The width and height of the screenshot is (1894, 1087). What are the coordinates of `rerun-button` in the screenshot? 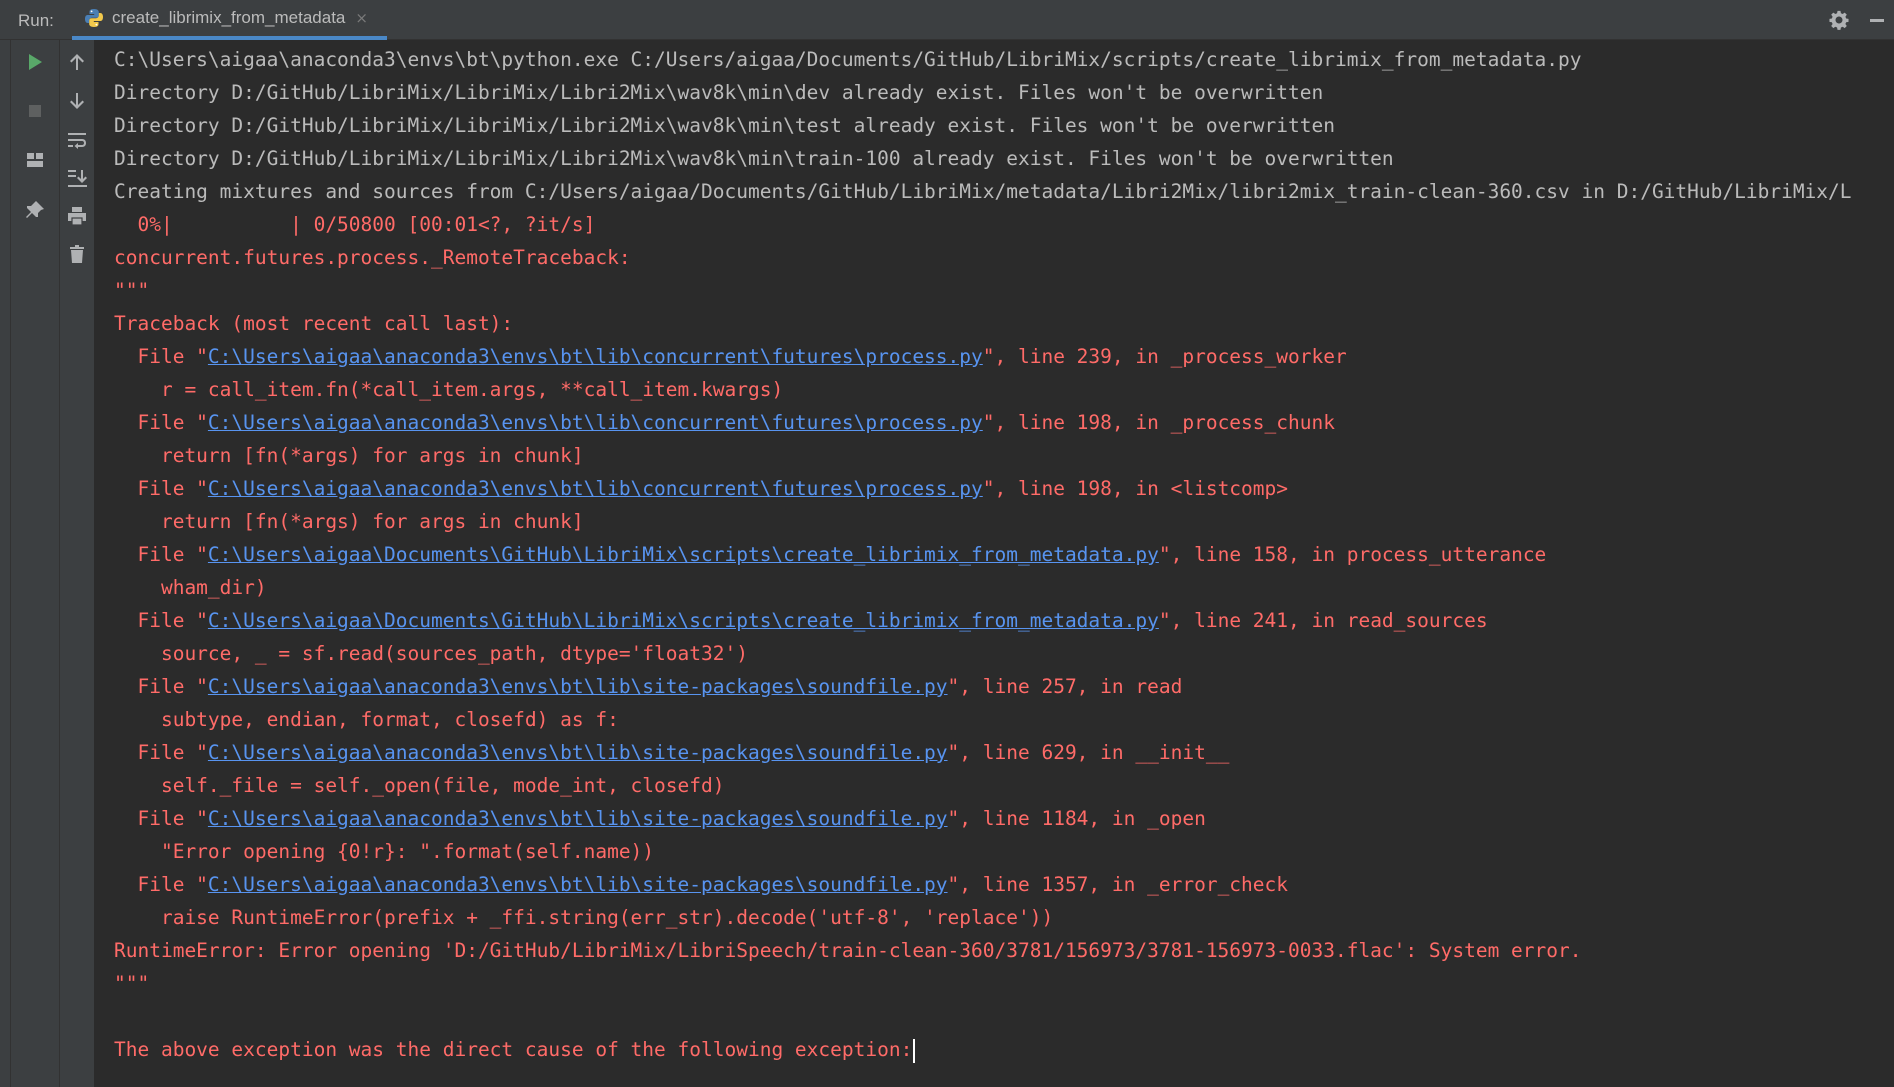 It's located at (35, 62).